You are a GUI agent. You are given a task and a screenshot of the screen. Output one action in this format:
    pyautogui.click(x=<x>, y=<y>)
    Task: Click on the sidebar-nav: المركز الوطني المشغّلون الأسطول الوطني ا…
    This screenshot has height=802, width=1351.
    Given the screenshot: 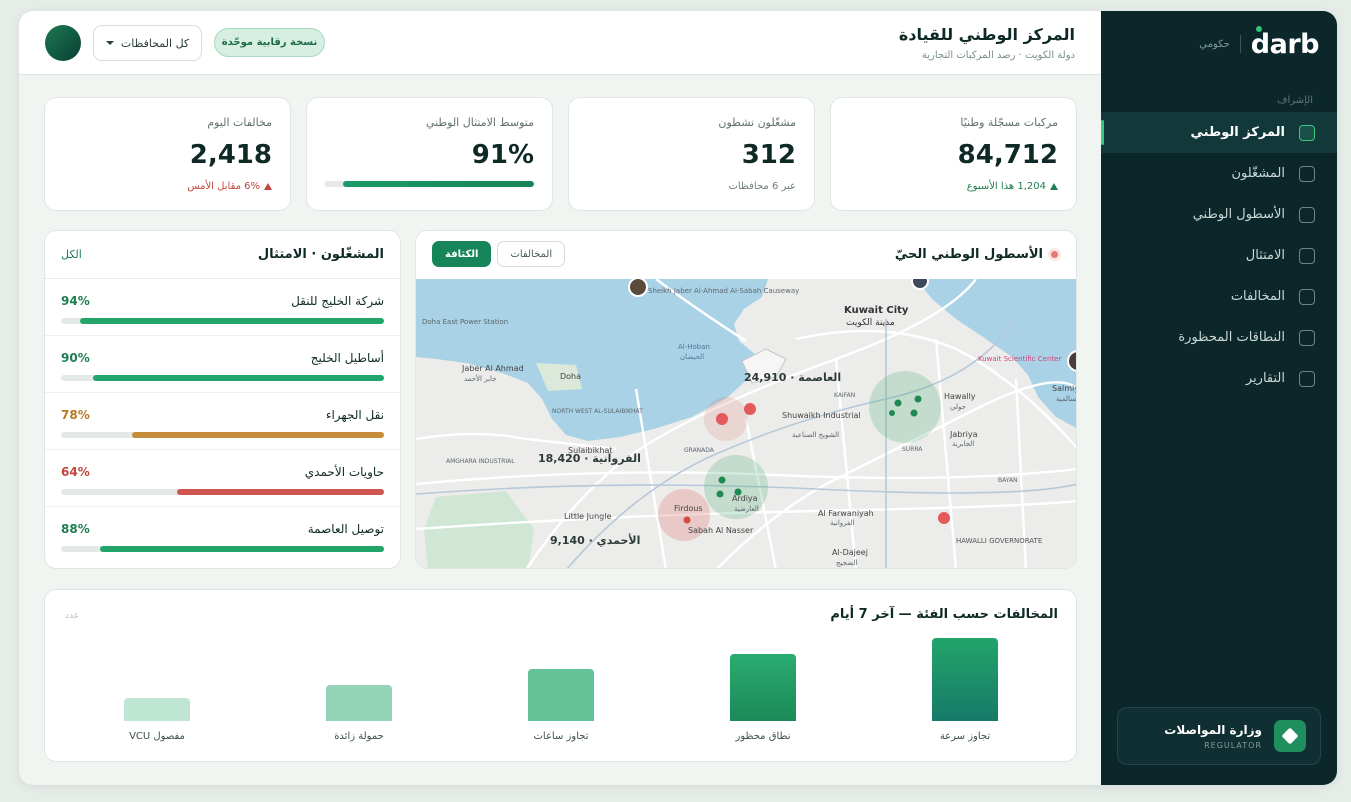 What is the action you would take?
    pyautogui.click(x=1219, y=255)
    